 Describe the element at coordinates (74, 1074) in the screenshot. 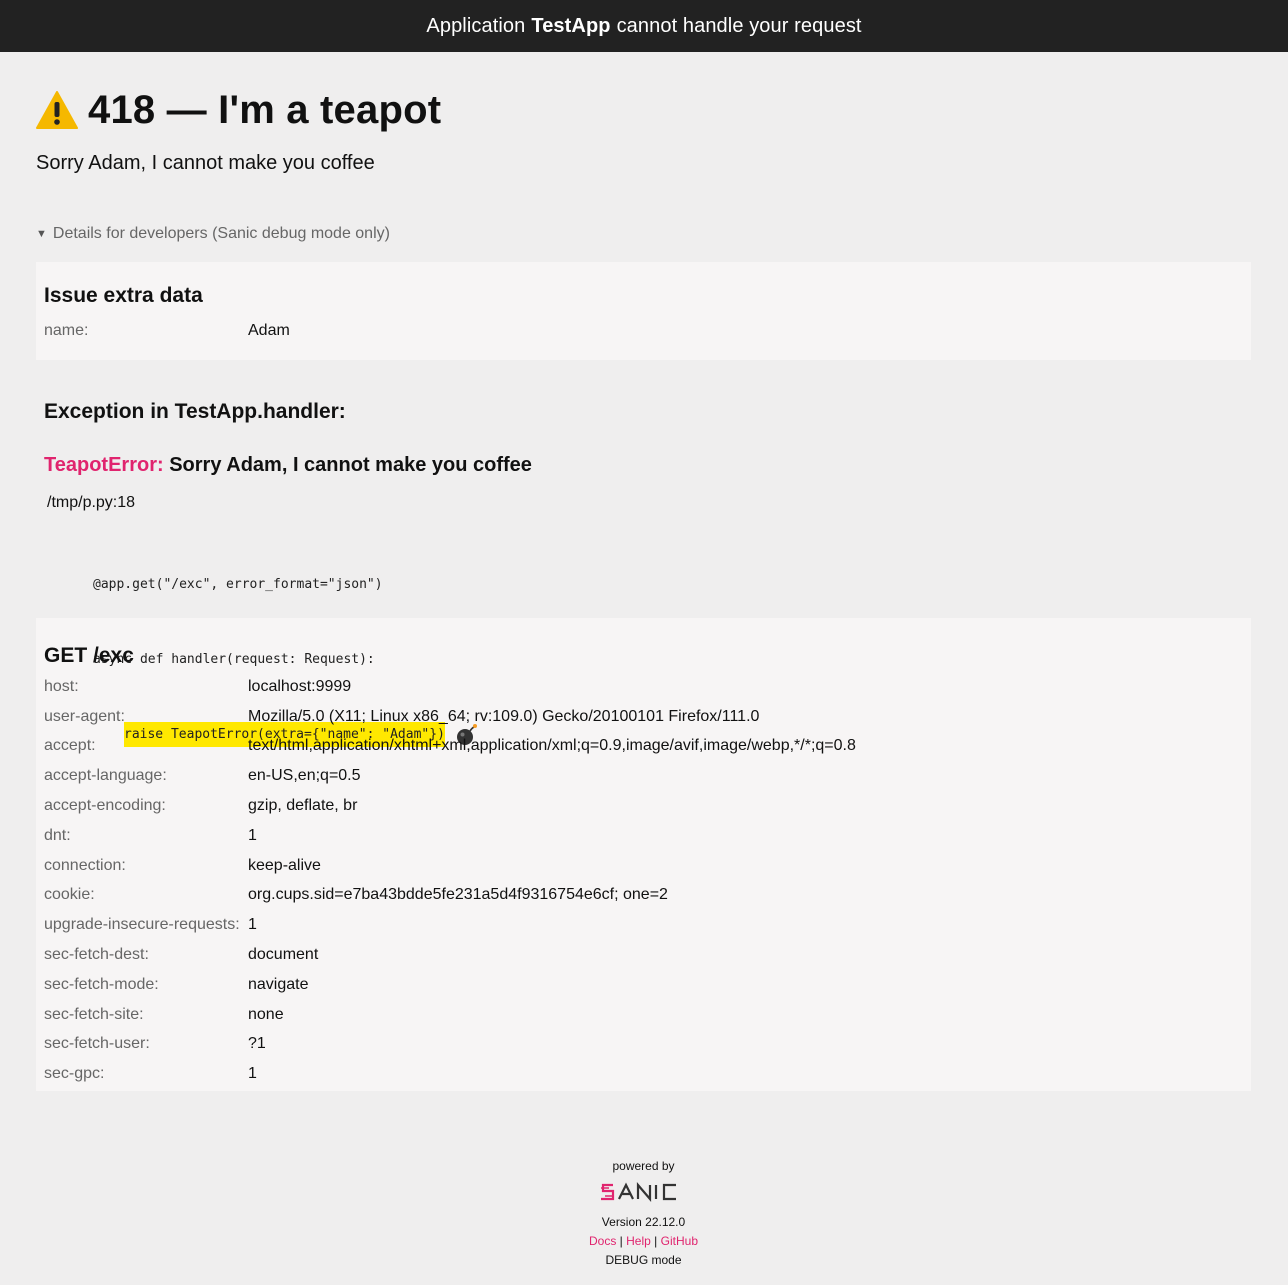

I see `request-header-key: sec-gpc:` at that location.